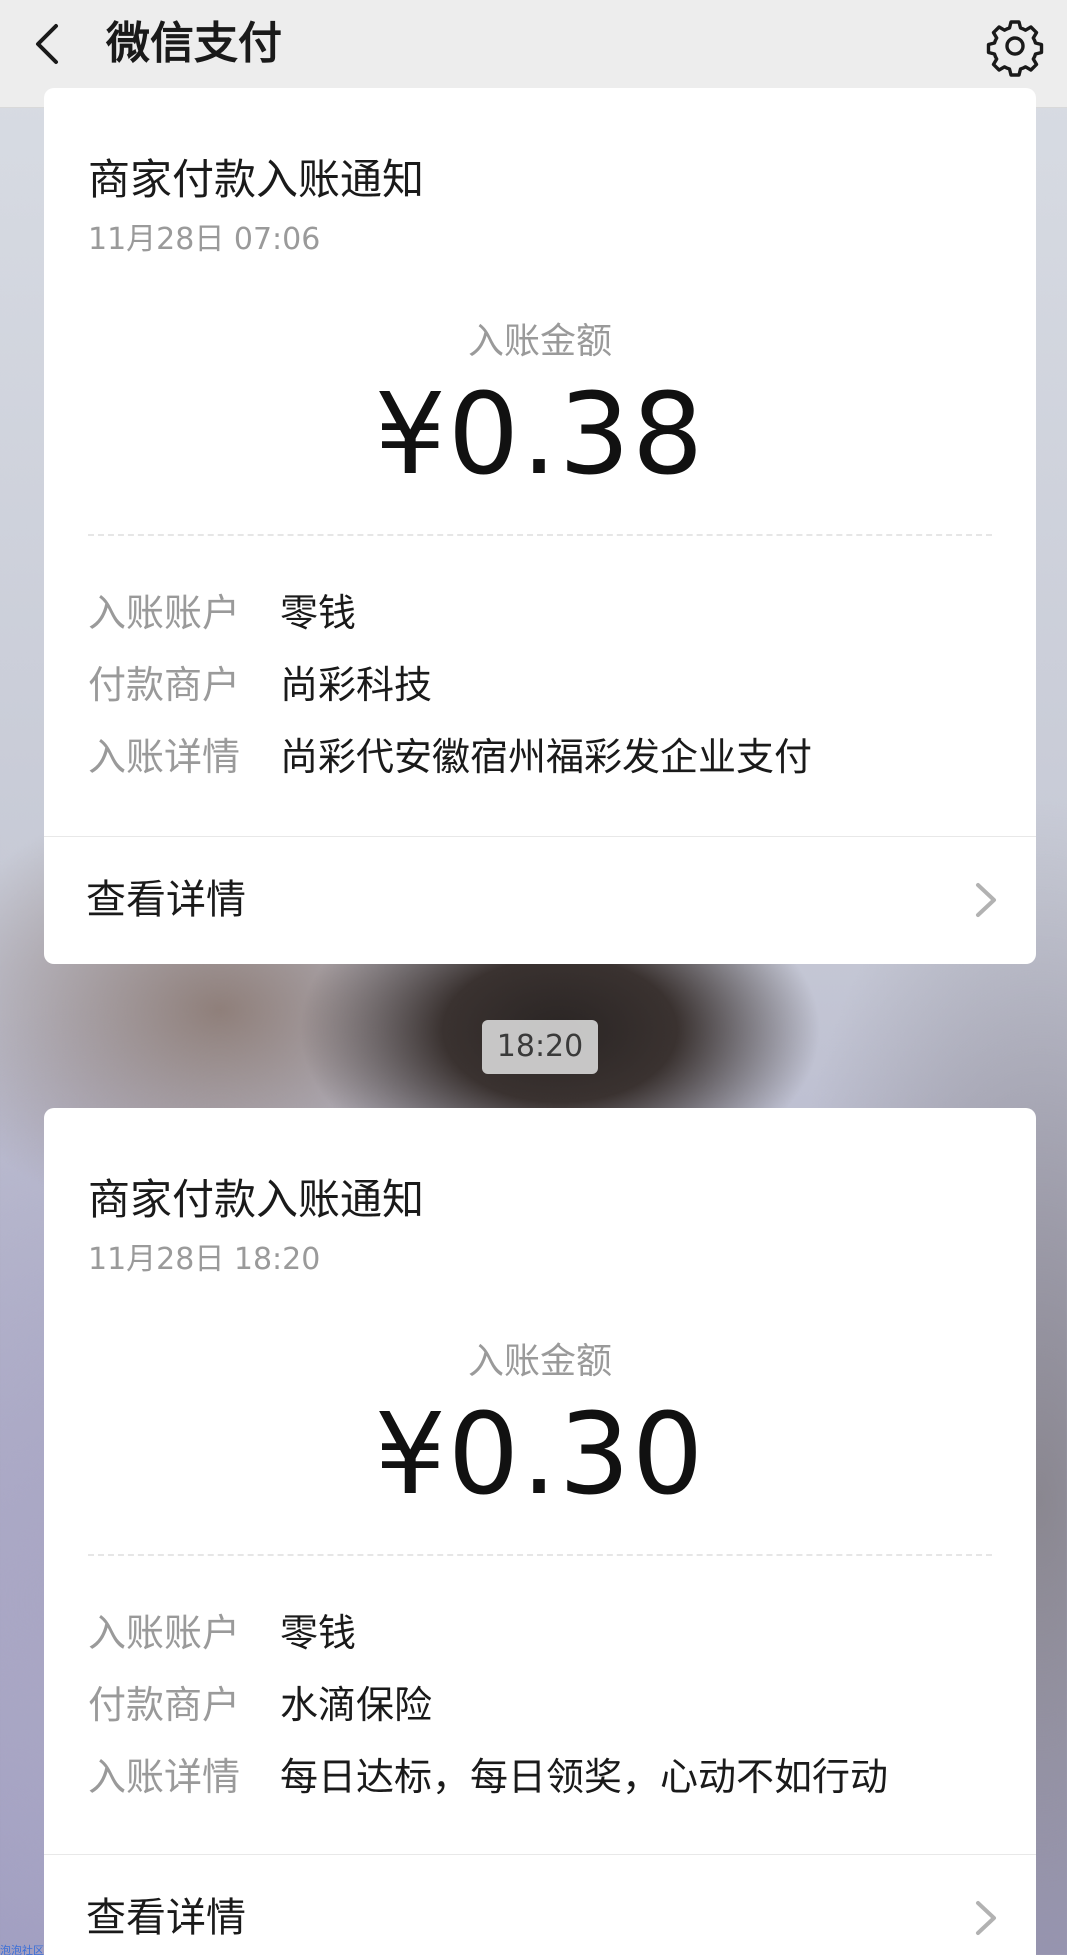  I want to click on row-value: 水滴保险, so click(356, 1705).